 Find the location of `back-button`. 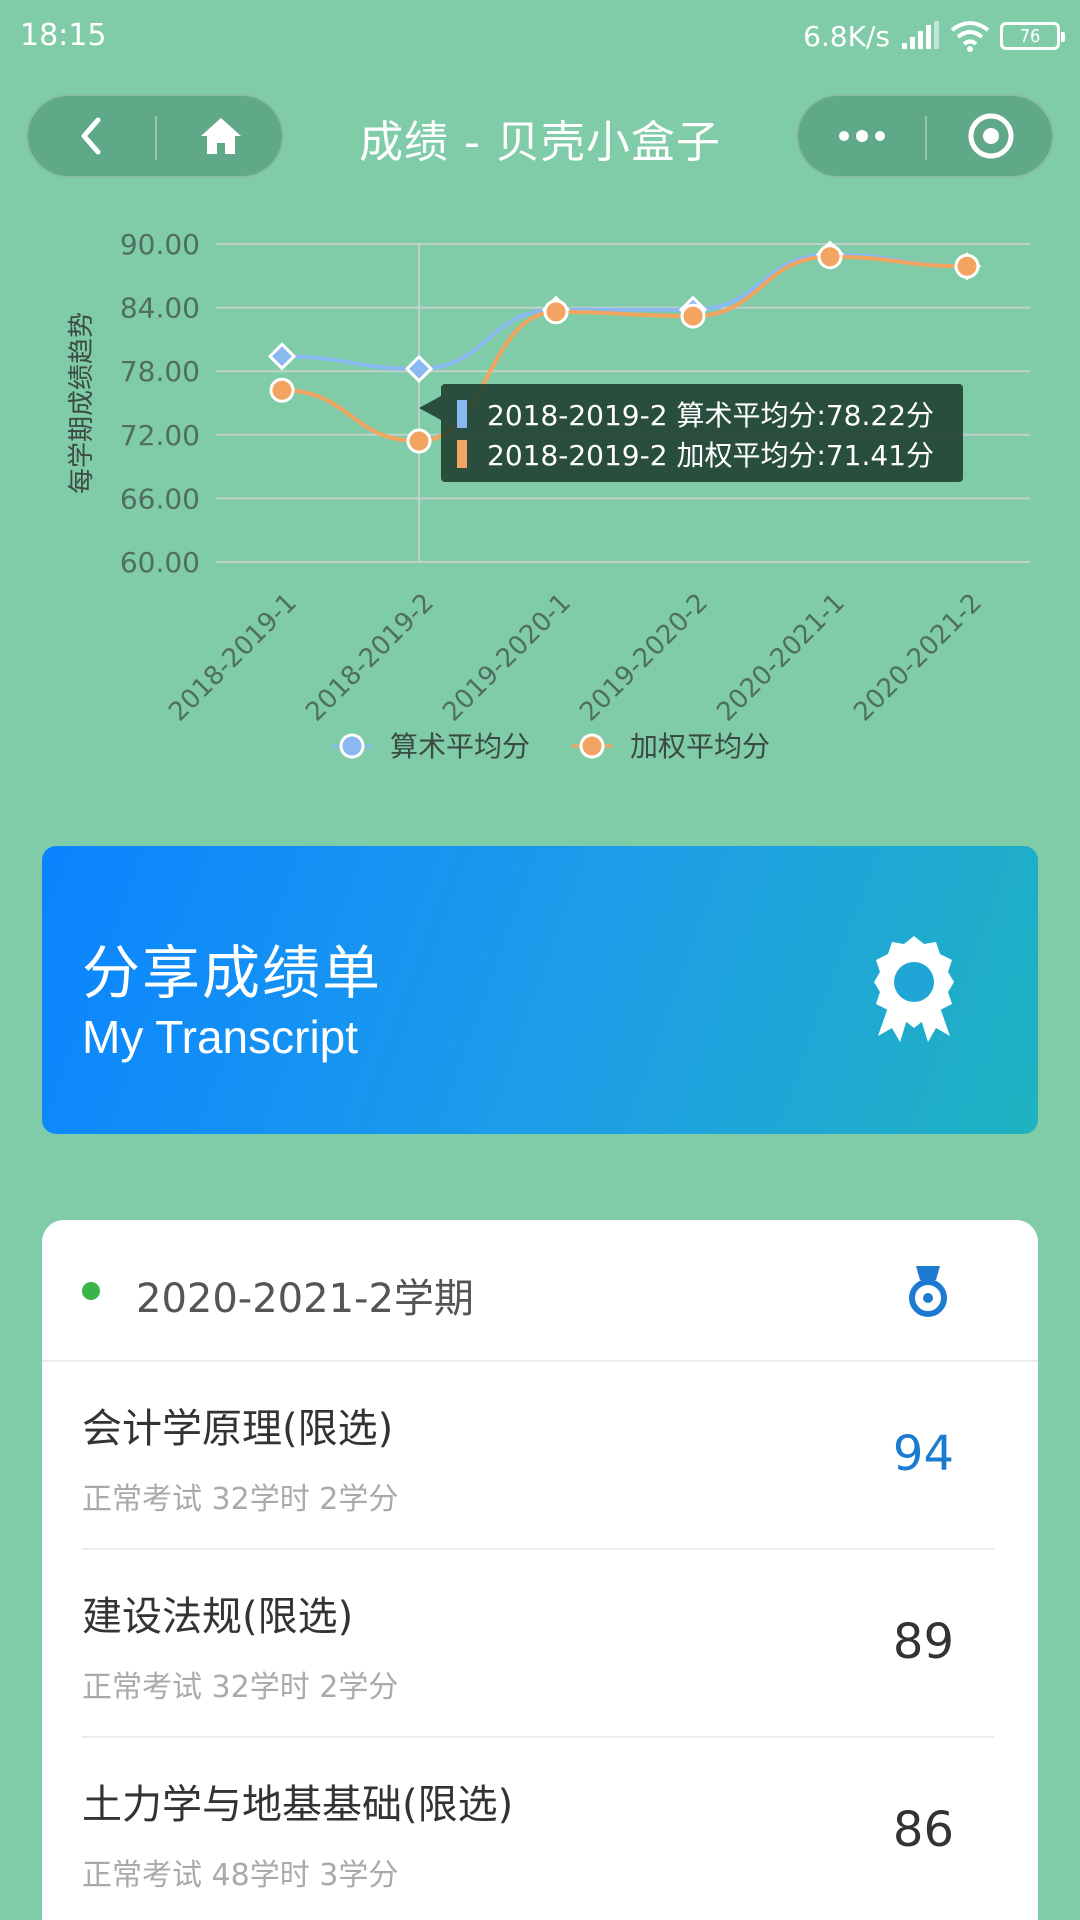

back-button is located at coordinates (91, 136).